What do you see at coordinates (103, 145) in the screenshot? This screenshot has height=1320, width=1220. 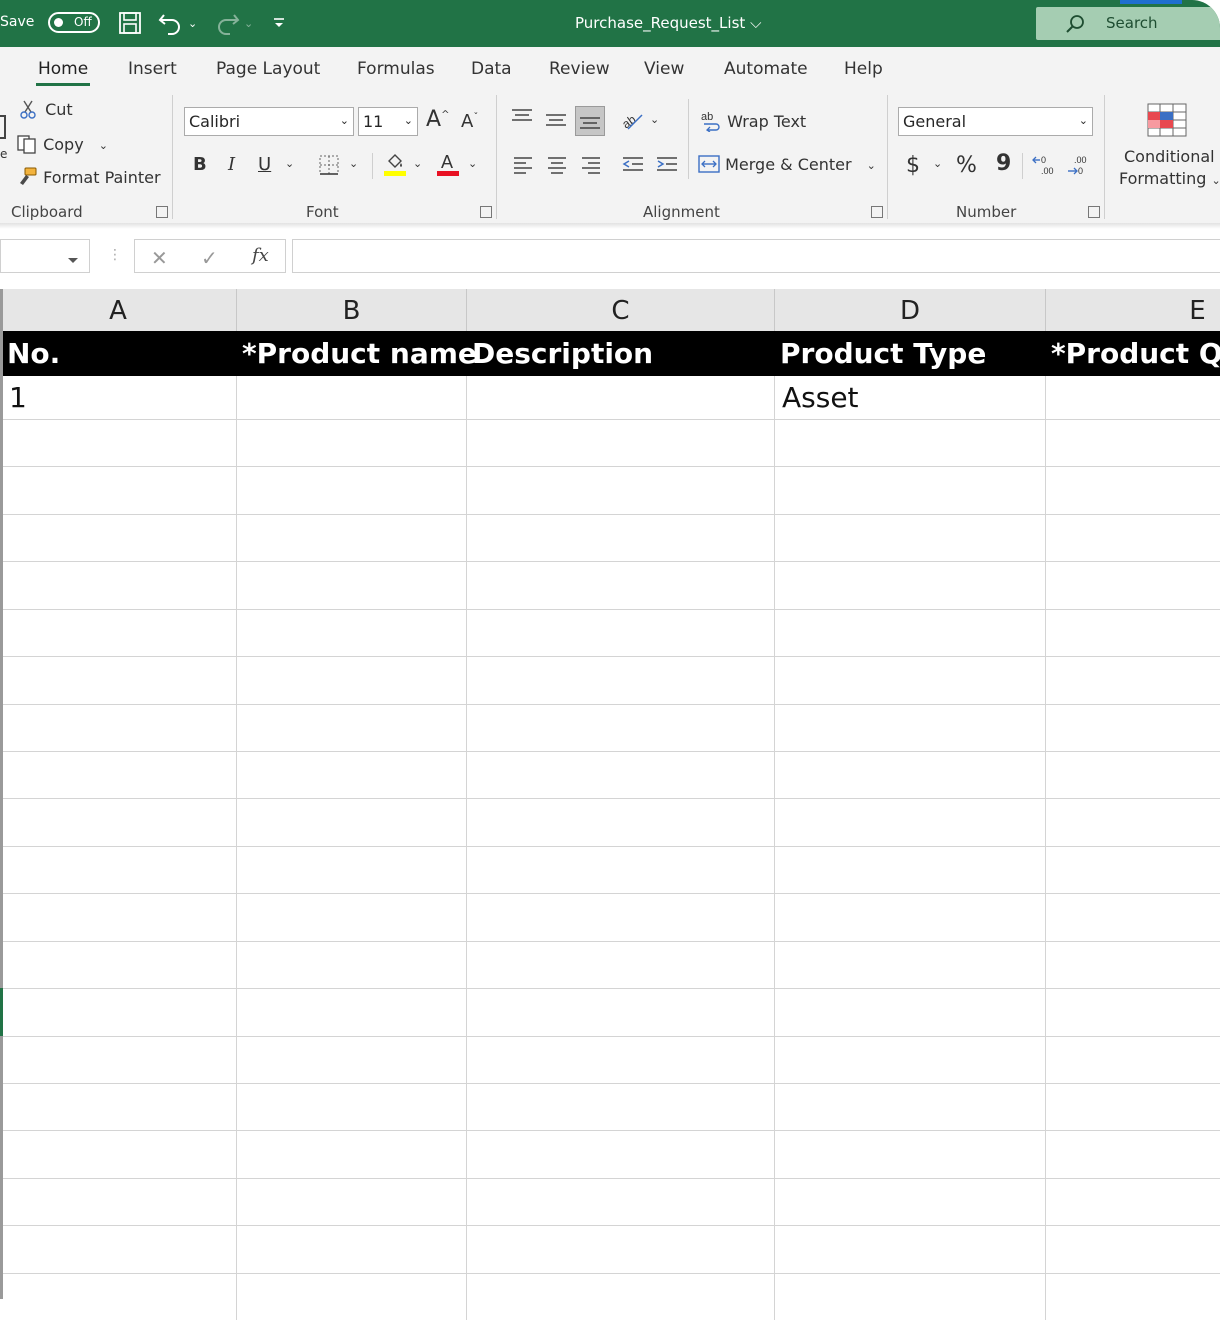 I see `copy-dropdown-icon: ⌄` at bounding box center [103, 145].